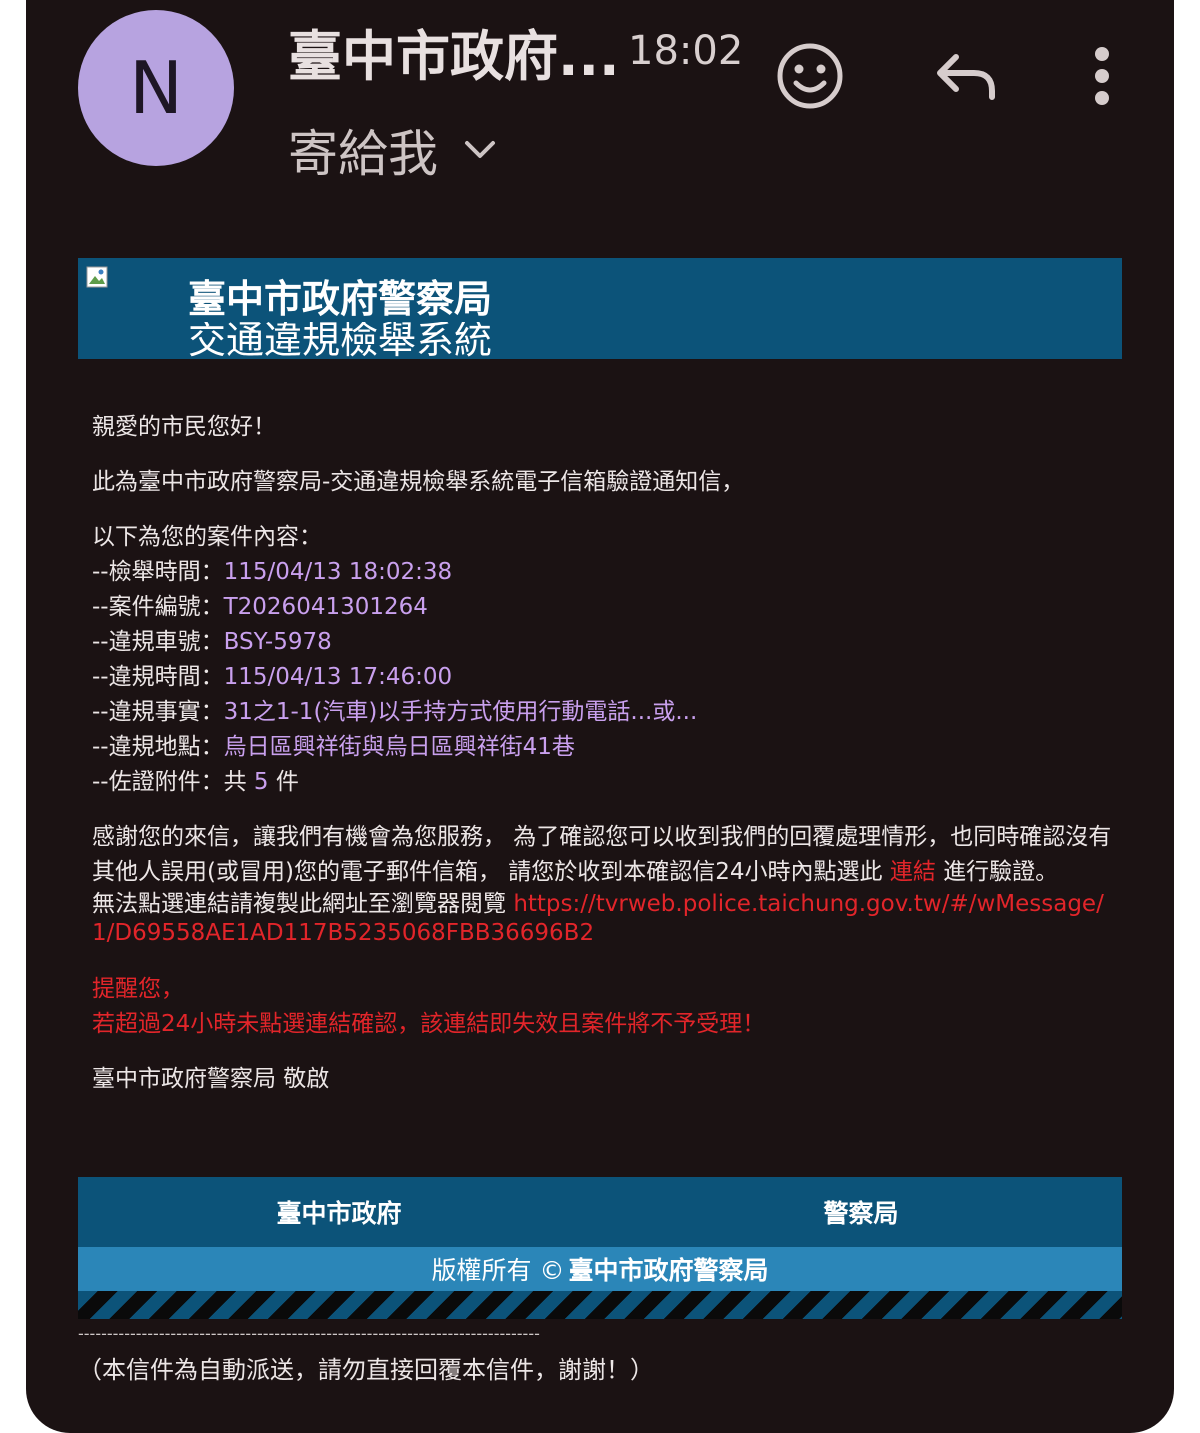 Image resolution: width=1200 pixels, height=1433 pixels. I want to click on case-field-label: --案件編號：, so click(158, 607).